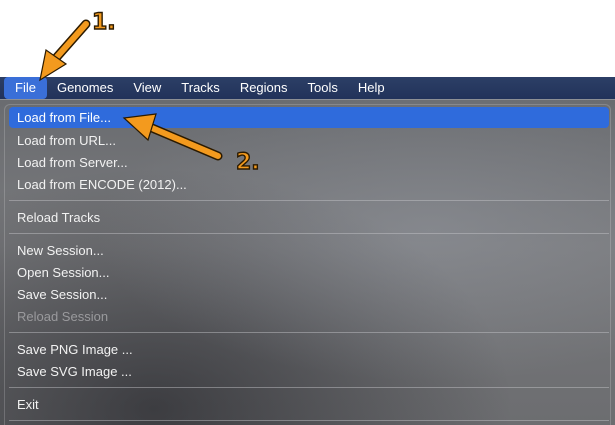 The image size is (615, 425). What do you see at coordinates (131, 90) in the screenshot?
I see `annotation-arrows` at bounding box center [131, 90].